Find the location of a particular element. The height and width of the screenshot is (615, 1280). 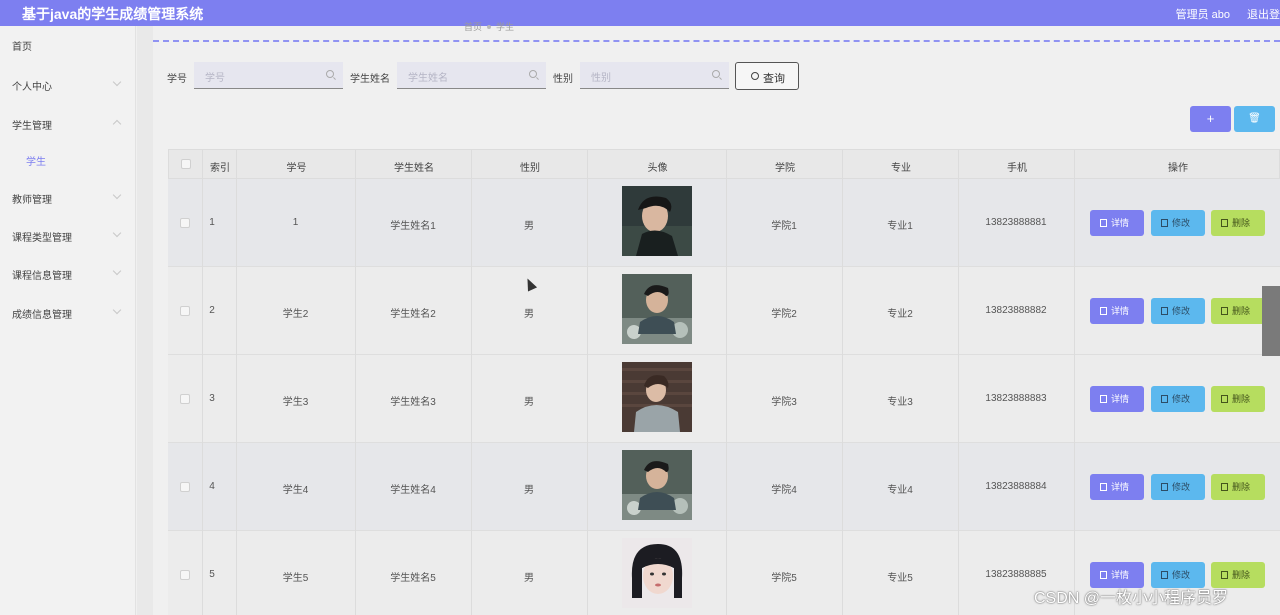

sidebar-item-student-mgmt: 学生管理 is located at coordinates (68, 123).